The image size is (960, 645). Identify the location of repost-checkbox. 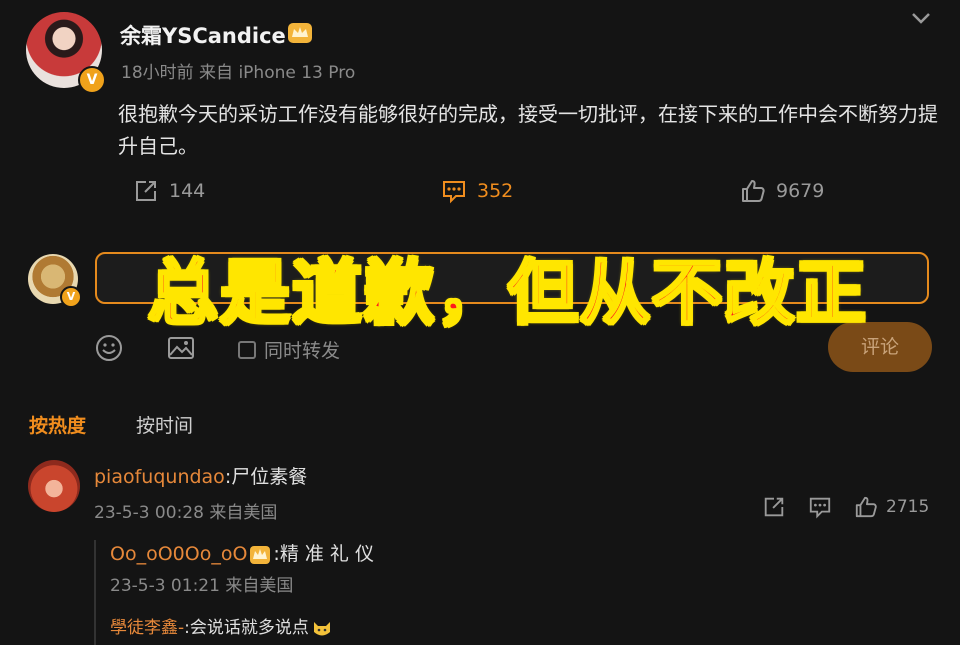
(247, 349).